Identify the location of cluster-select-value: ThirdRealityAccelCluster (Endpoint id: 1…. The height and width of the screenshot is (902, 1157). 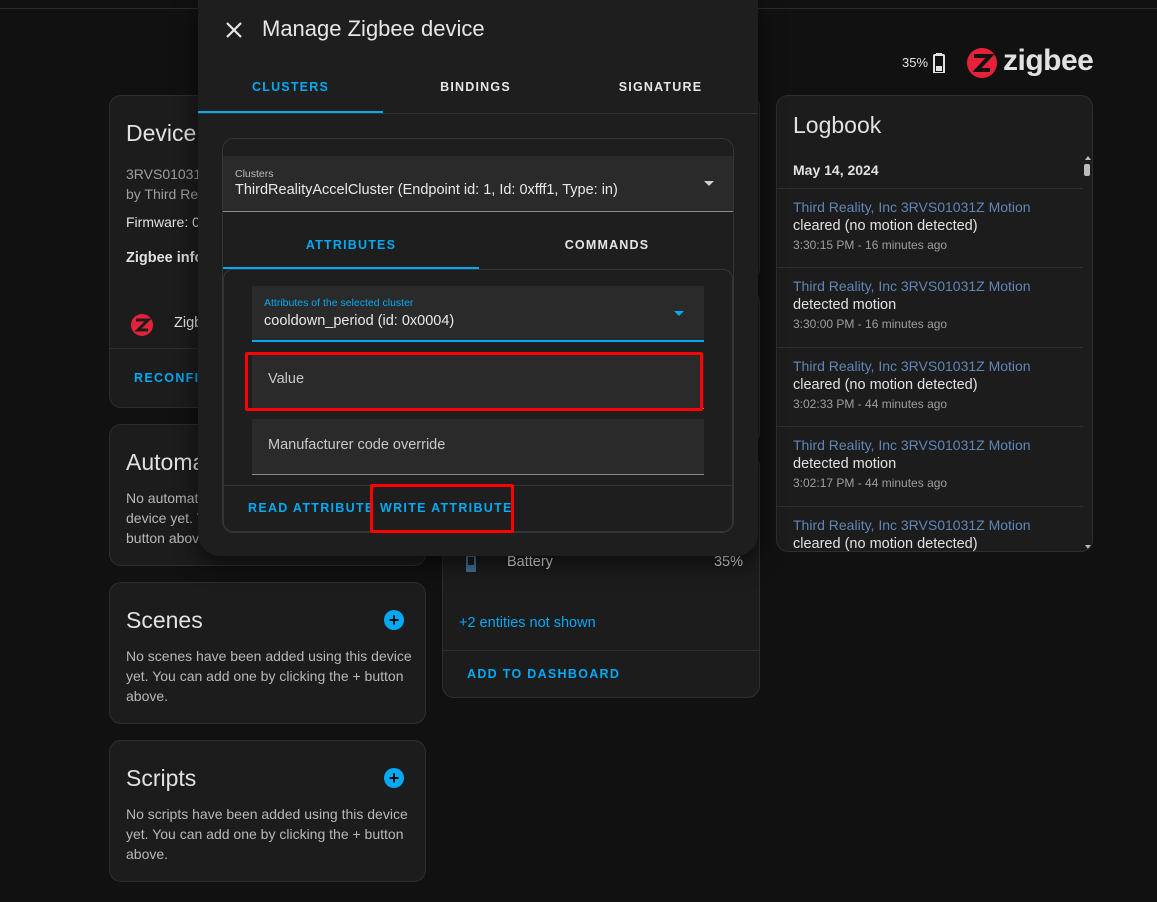
(426, 190).